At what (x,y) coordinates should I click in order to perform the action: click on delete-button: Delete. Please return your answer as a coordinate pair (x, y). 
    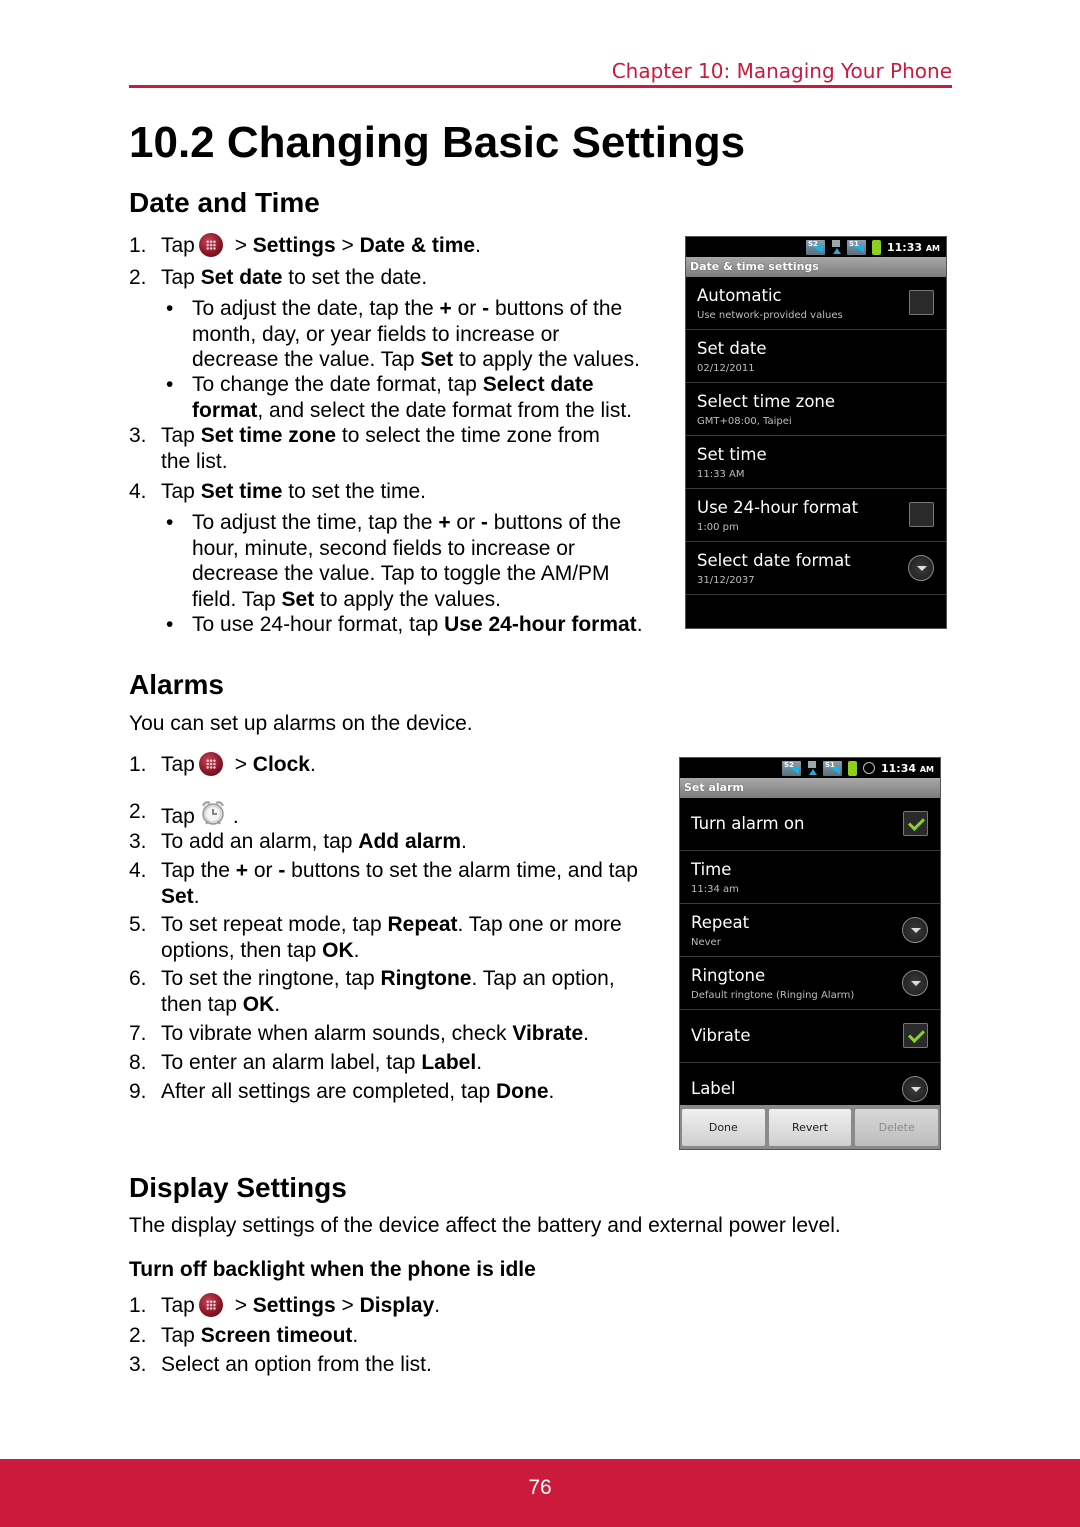
    Looking at the image, I should click on (897, 1127).